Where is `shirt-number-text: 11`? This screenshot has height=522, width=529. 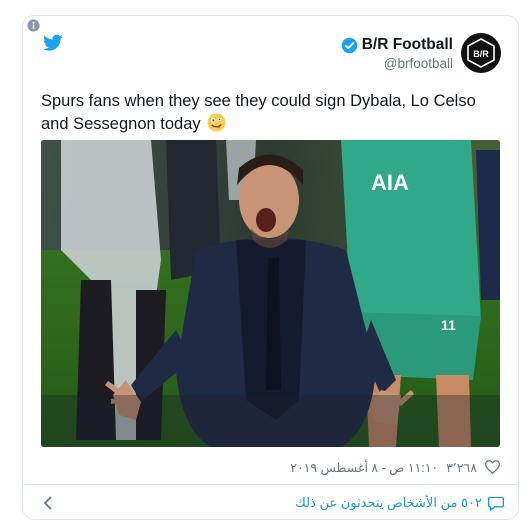 shirt-number-text: 11 is located at coordinates (448, 325).